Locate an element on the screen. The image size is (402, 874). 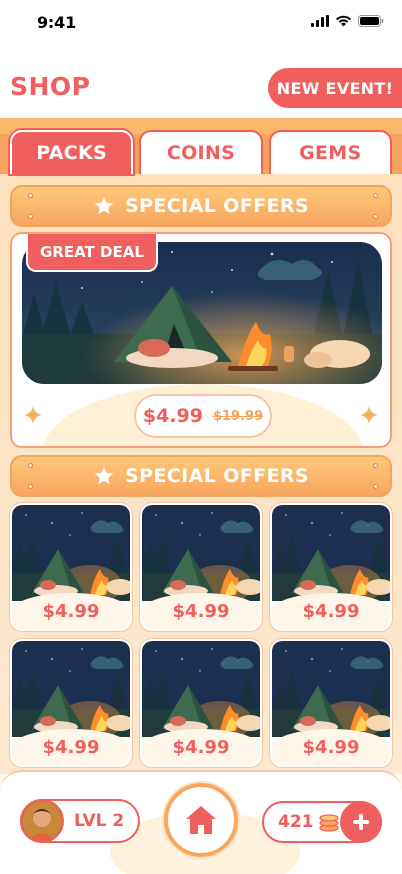
status-bar: 9:41 is located at coordinates (201, 24).